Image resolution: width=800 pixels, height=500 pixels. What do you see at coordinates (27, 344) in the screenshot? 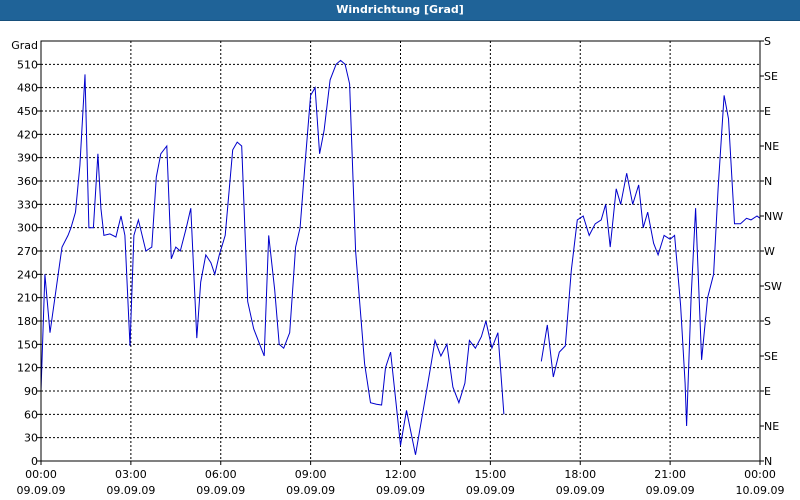
I see `y-tick-label: 150` at bounding box center [27, 344].